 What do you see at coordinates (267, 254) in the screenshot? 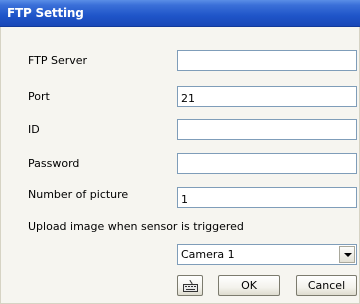
I see `camera-select: Camera 1` at bounding box center [267, 254].